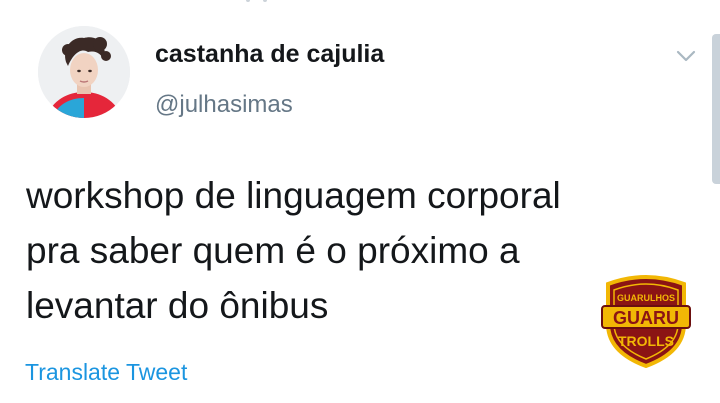 This screenshot has height=403, width=720. I want to click on avatar, so click(84, 72).